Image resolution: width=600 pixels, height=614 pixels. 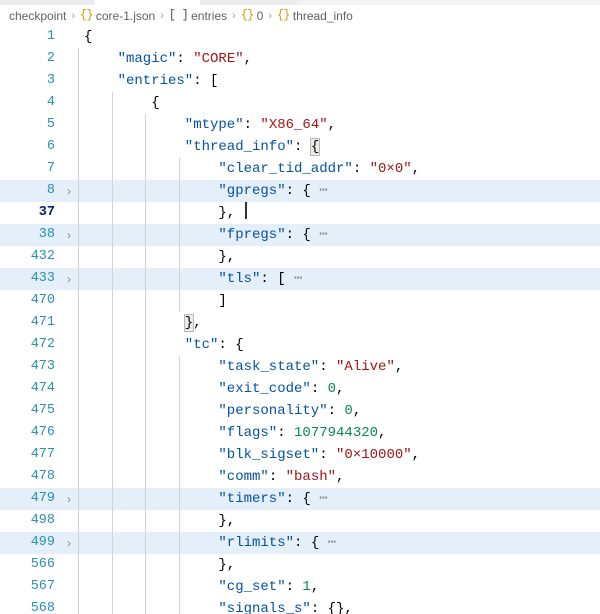 What do you see at coordinates (300, 81) in the screenshot?
I see `editor-line: 3 "entries": [` at bounding box center [300, 81].